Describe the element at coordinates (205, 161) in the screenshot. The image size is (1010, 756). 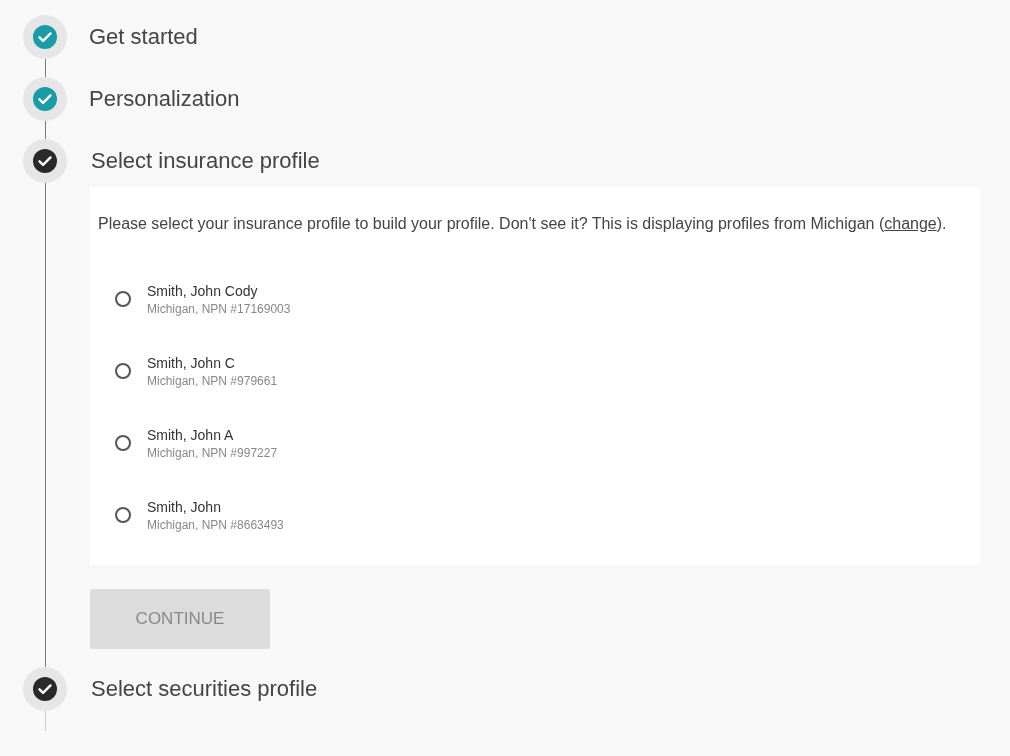
I see `step-title: Select insurance profile` at that location.